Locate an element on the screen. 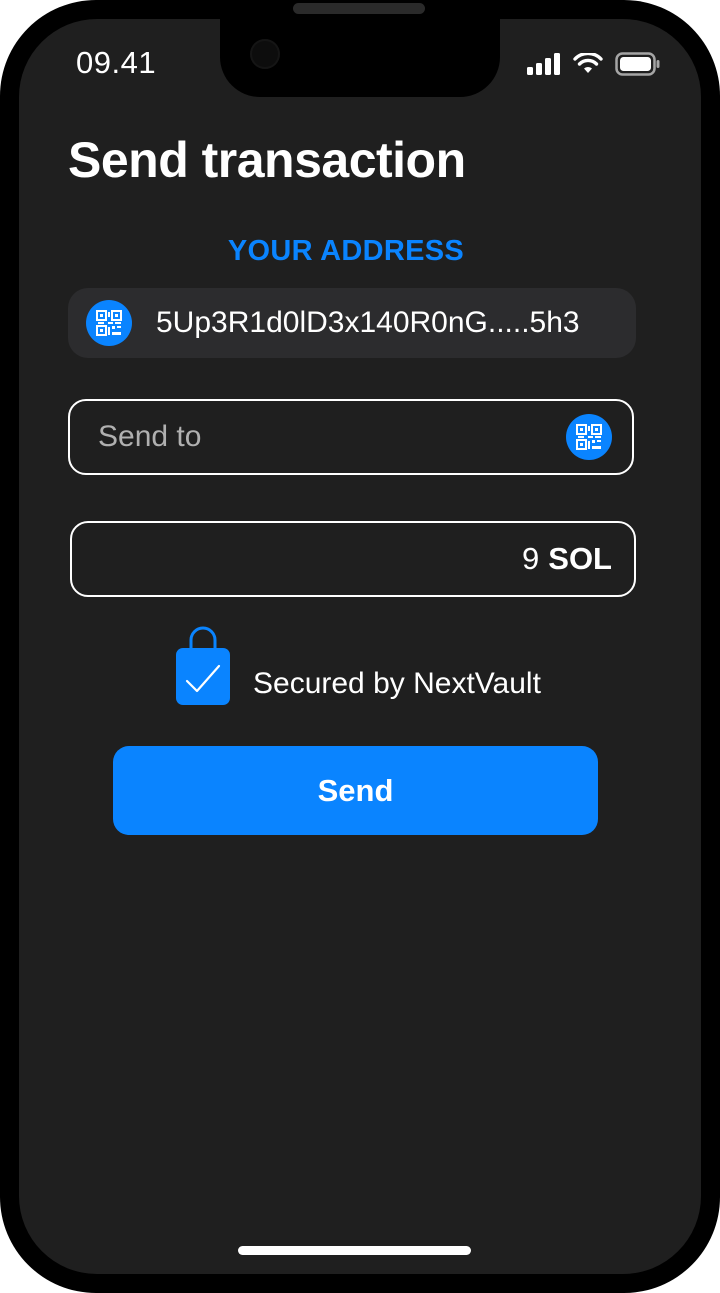 This screenshot has width=720, height=1293. status-icons is located at coordinates (594, 66).